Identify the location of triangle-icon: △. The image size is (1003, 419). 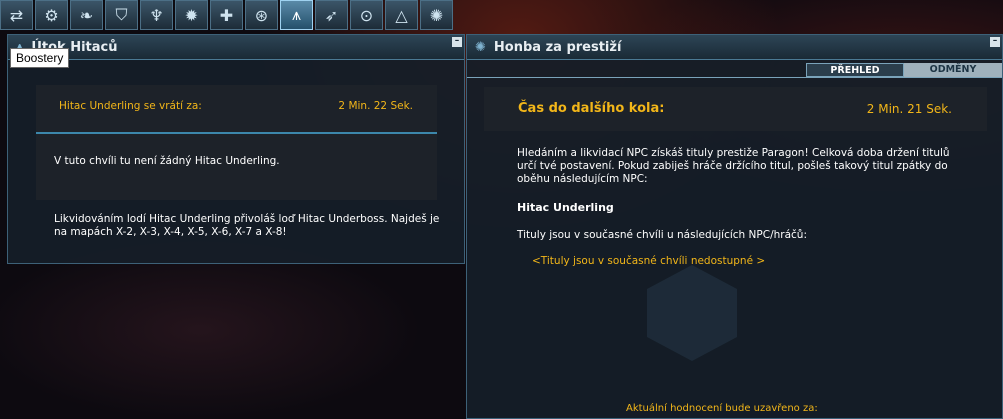
(401, 15).